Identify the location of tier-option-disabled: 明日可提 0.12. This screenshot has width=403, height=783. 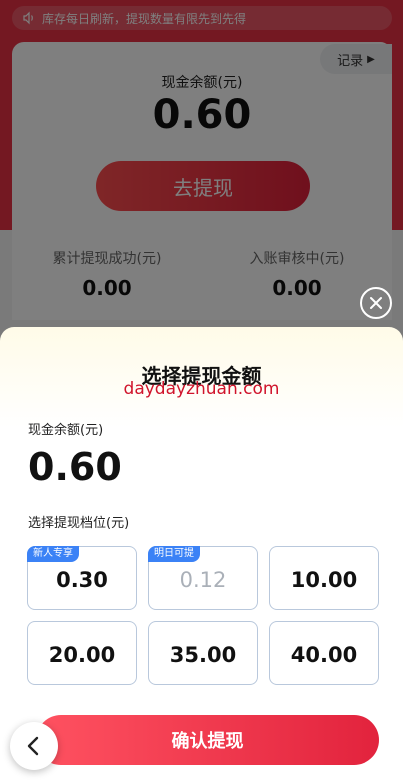
(203, 578).